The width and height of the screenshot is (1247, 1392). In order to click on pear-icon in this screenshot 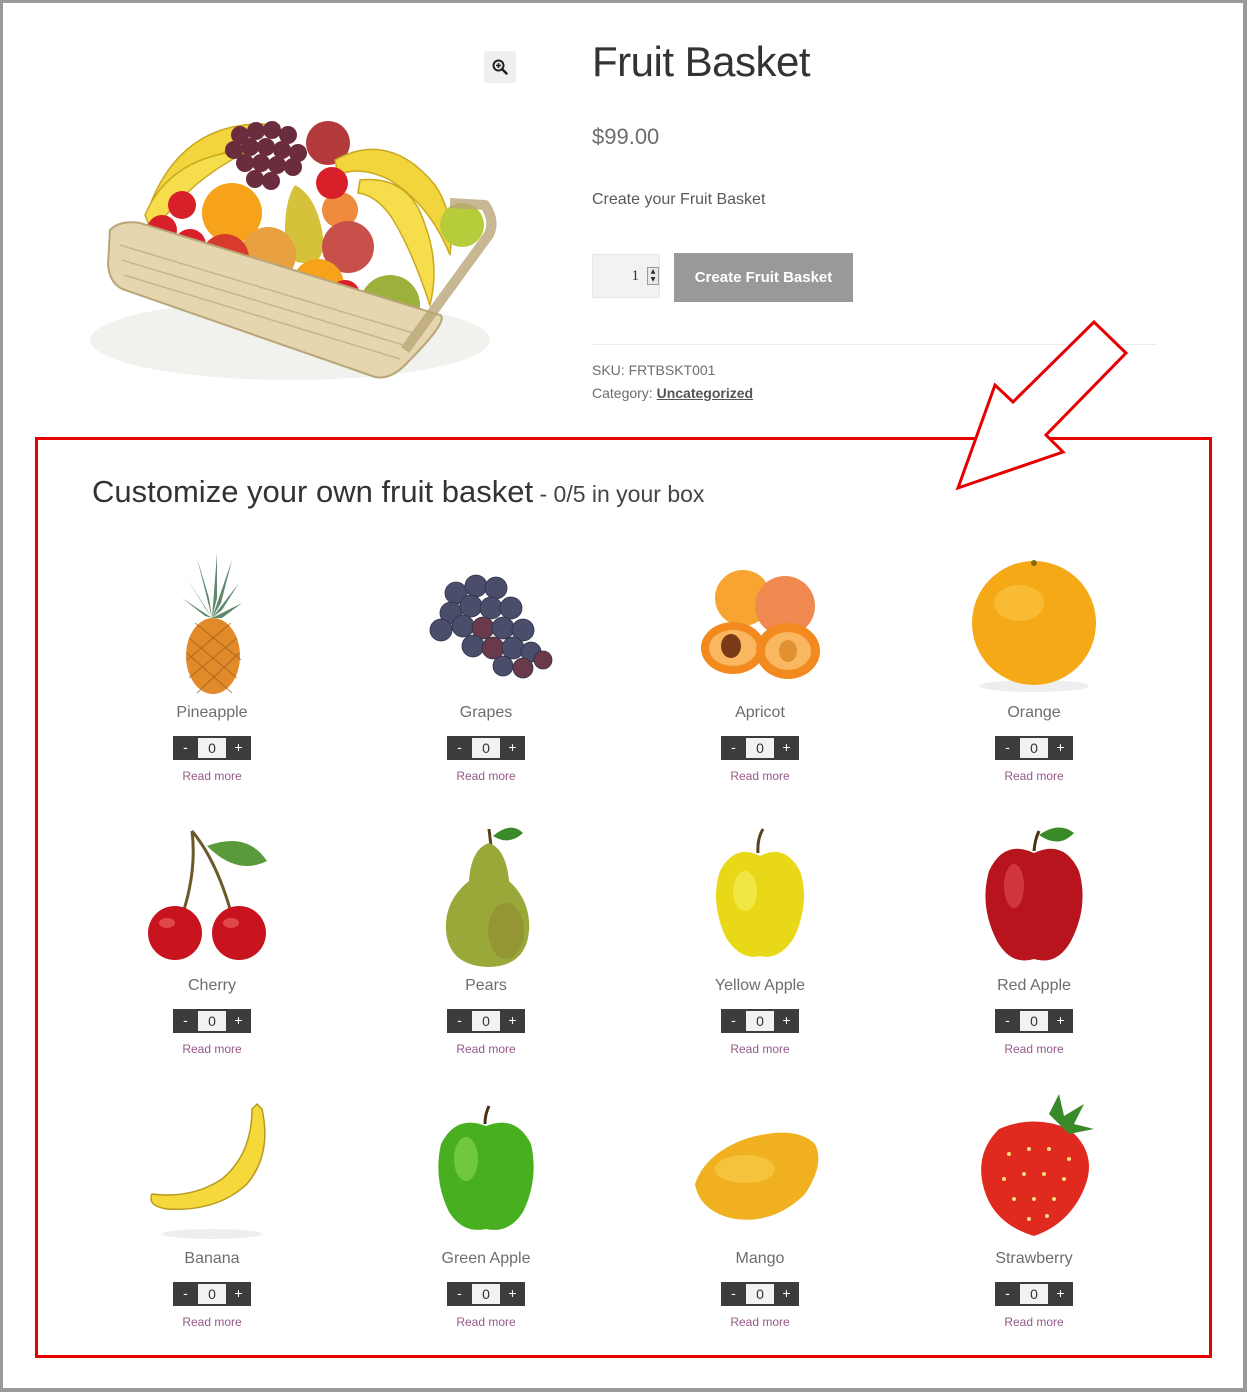, I will do `click(487, 897)`.